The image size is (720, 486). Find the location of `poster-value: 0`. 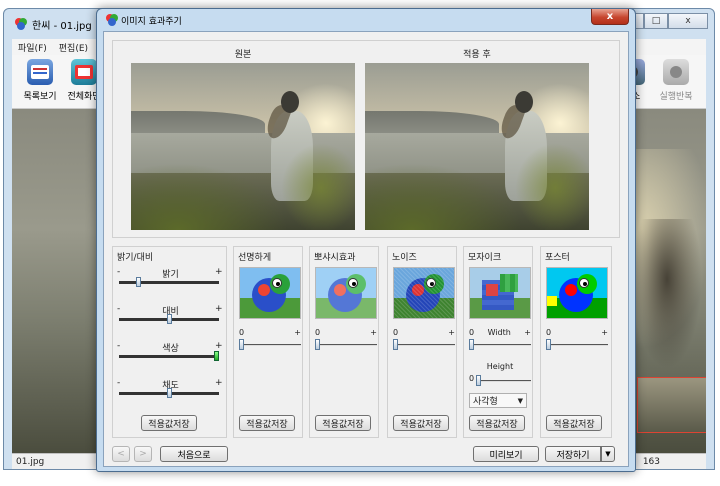

poster-value: 0 is located at coordinates (549, 332).